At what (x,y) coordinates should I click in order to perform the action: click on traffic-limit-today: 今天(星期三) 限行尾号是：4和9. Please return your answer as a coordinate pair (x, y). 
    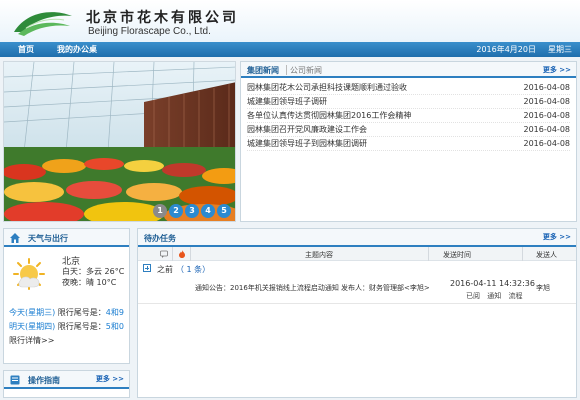
    Looking at the image, I should click on (66, 312).